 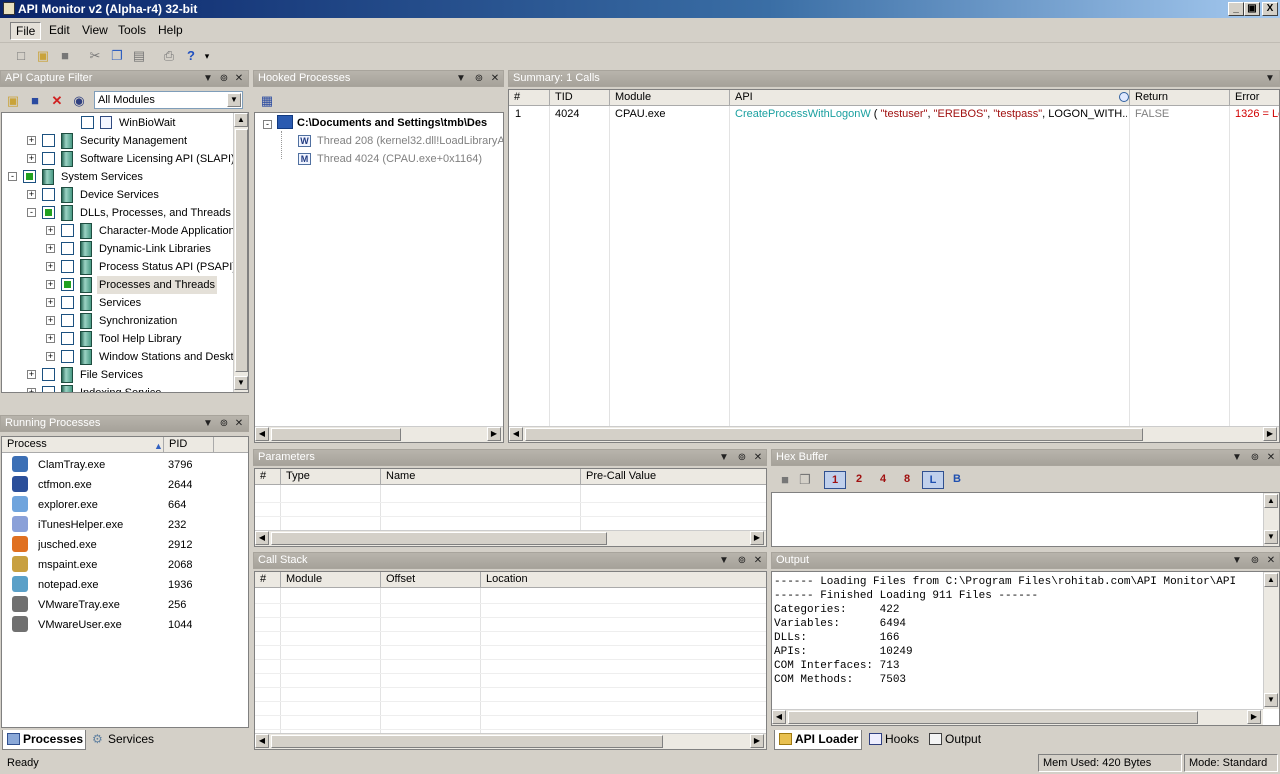 I want to click on chevron-down-icon: ▼, so click(x=234, y=100).